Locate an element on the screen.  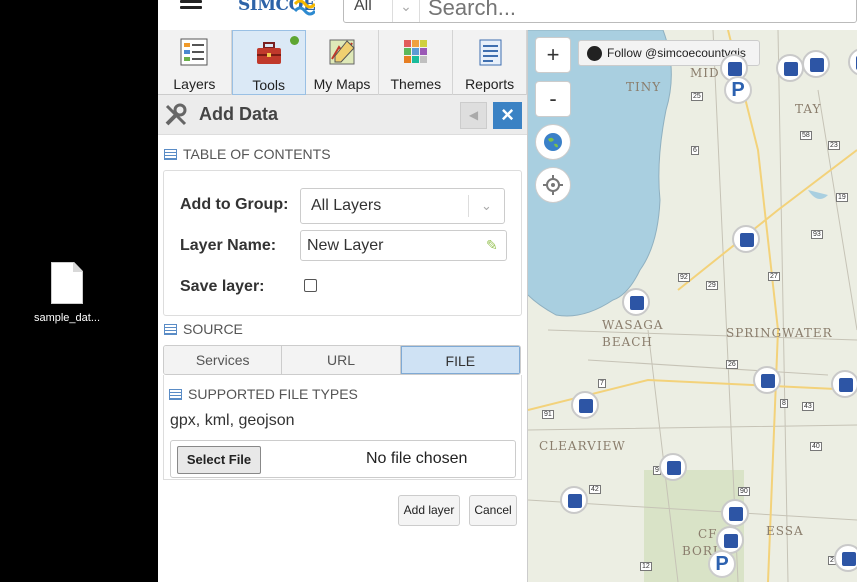
road-shield: 91 is located at coordinates (548, 414).